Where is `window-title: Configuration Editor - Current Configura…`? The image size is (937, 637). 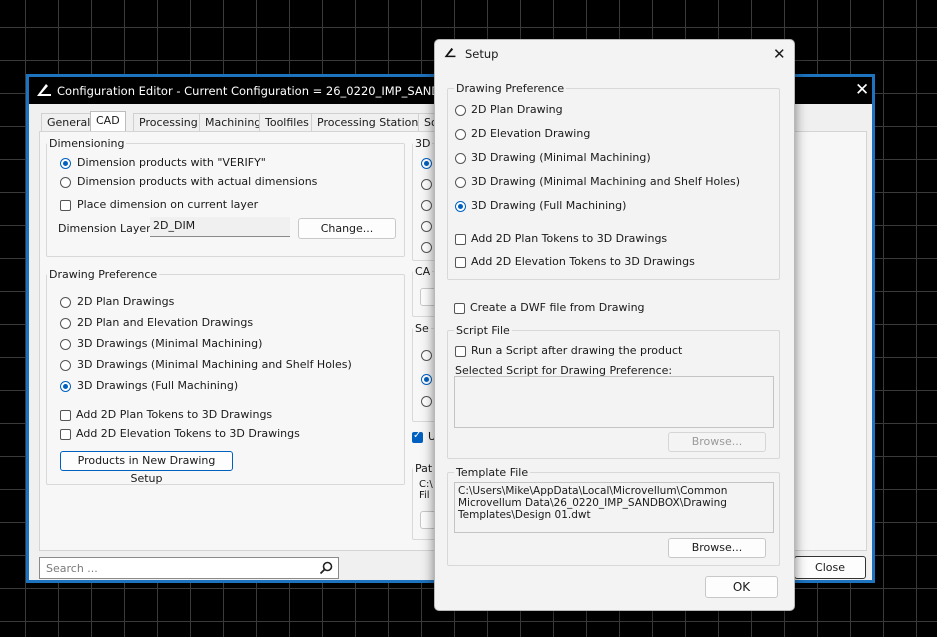
window-title: Configuration Editor - Current Configura… is located at coordinates (261, 91).